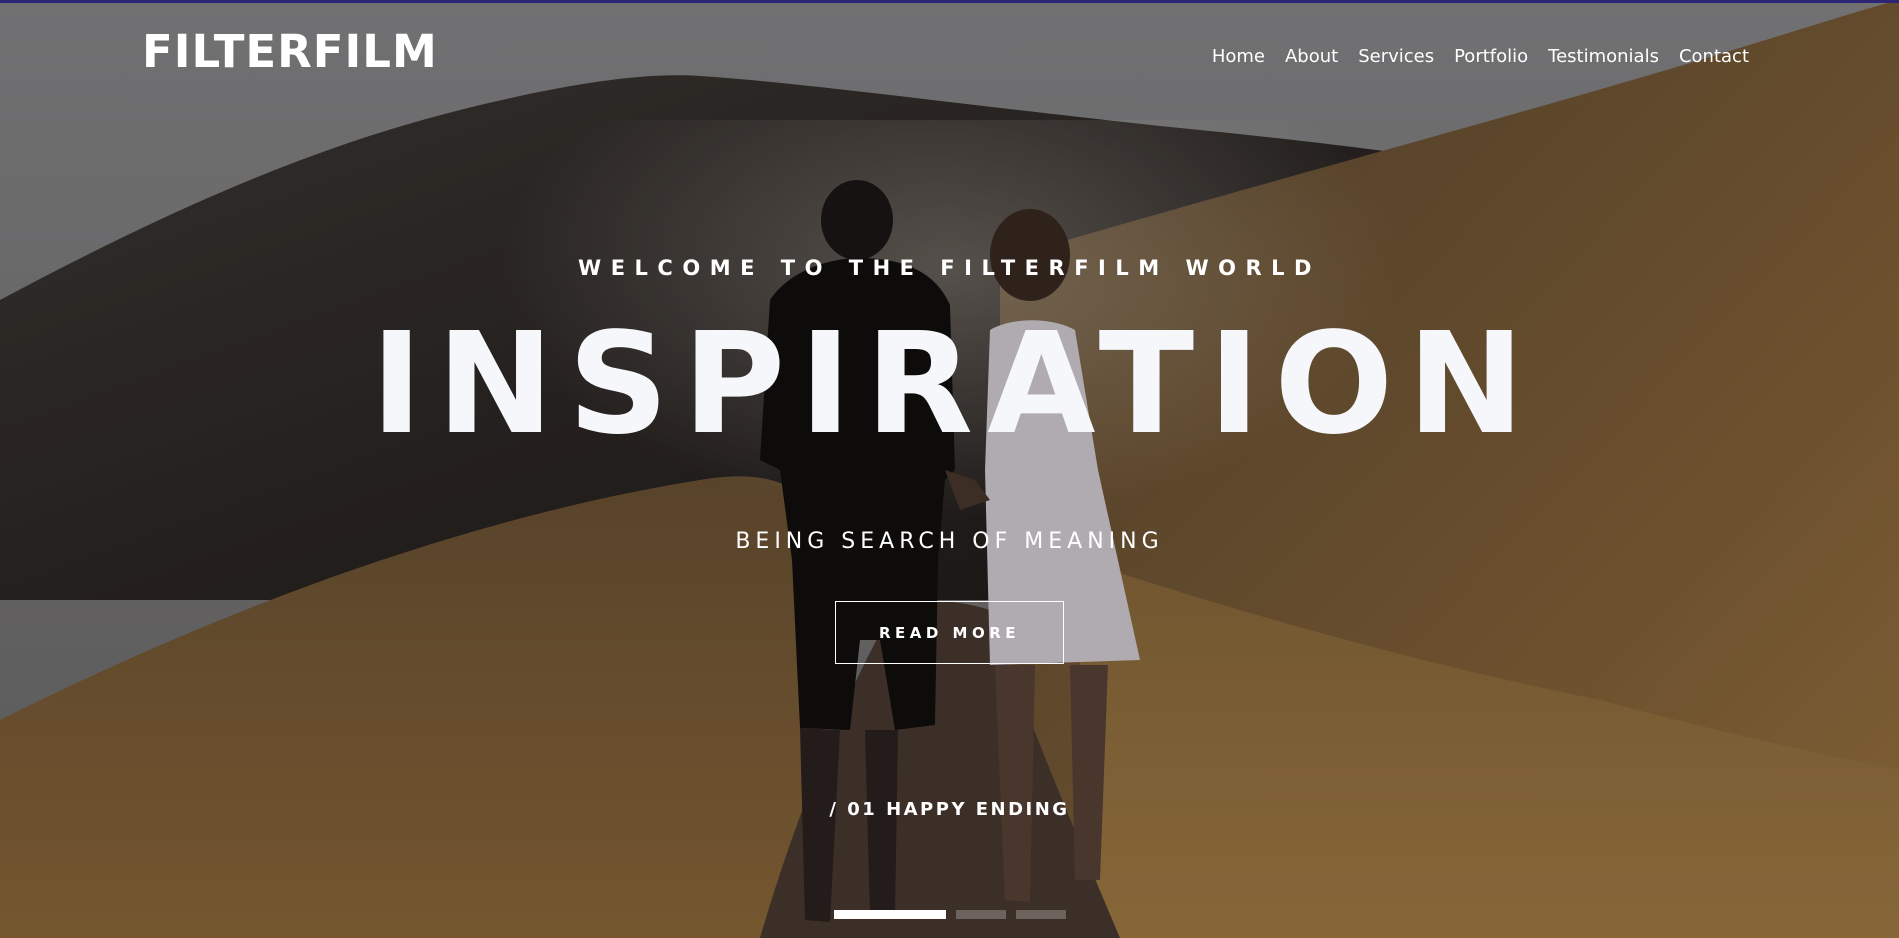 This screenshot has height=938, width=1899. Describe the element at coordinates (290, 52) in the screenshot. I see `site-logo: FILTERFILM` at that location.